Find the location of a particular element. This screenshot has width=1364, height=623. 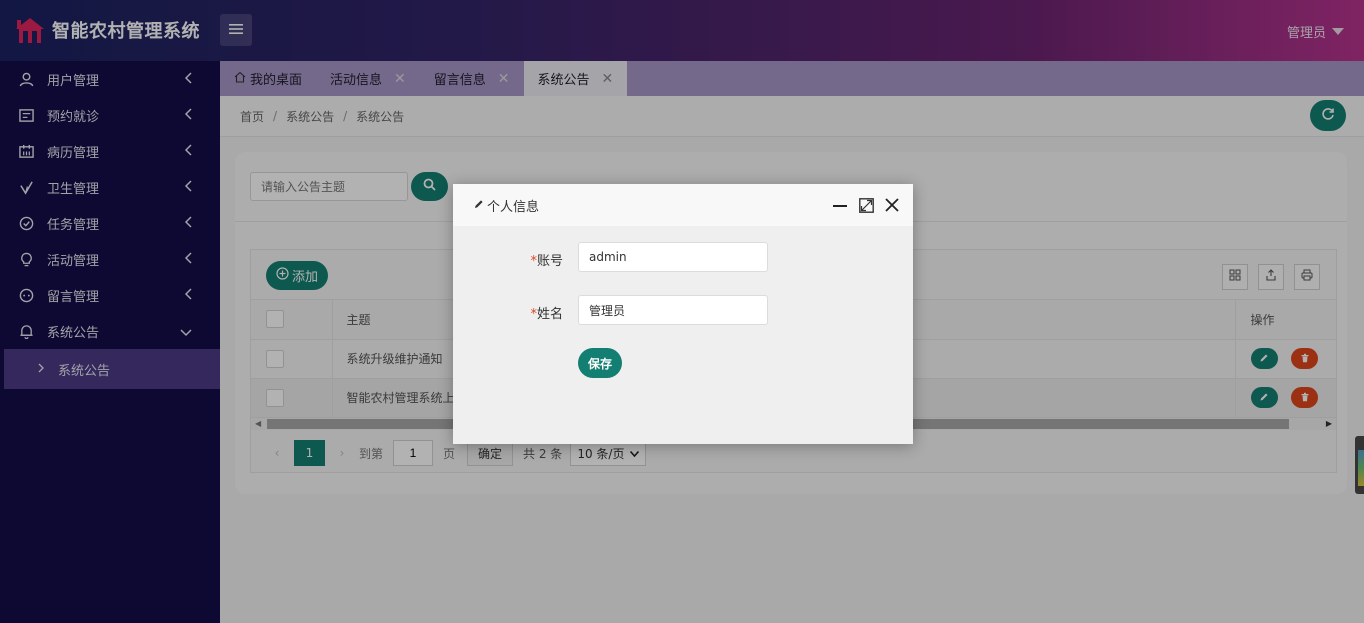

modal-controls is located at coordinates (866, 205).